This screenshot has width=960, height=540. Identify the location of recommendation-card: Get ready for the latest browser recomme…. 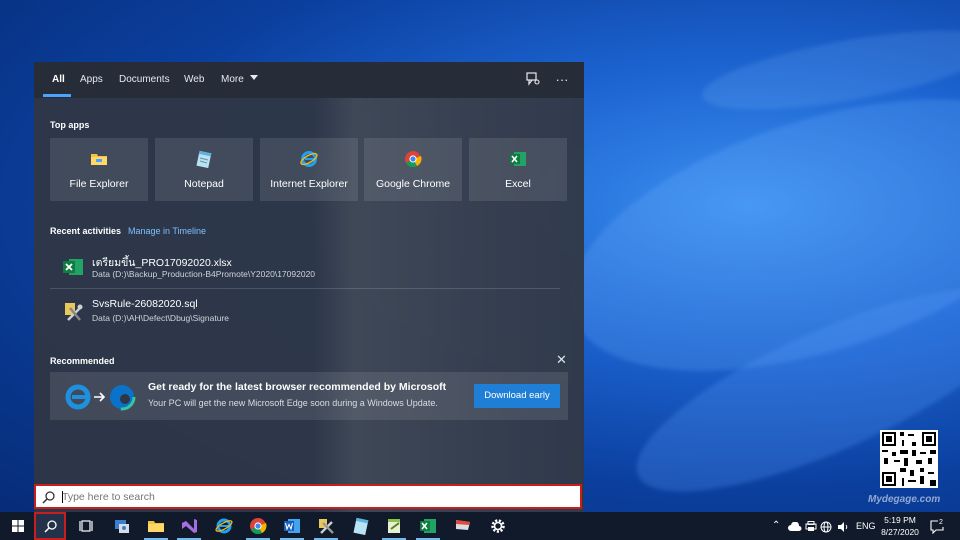
(309, 396).